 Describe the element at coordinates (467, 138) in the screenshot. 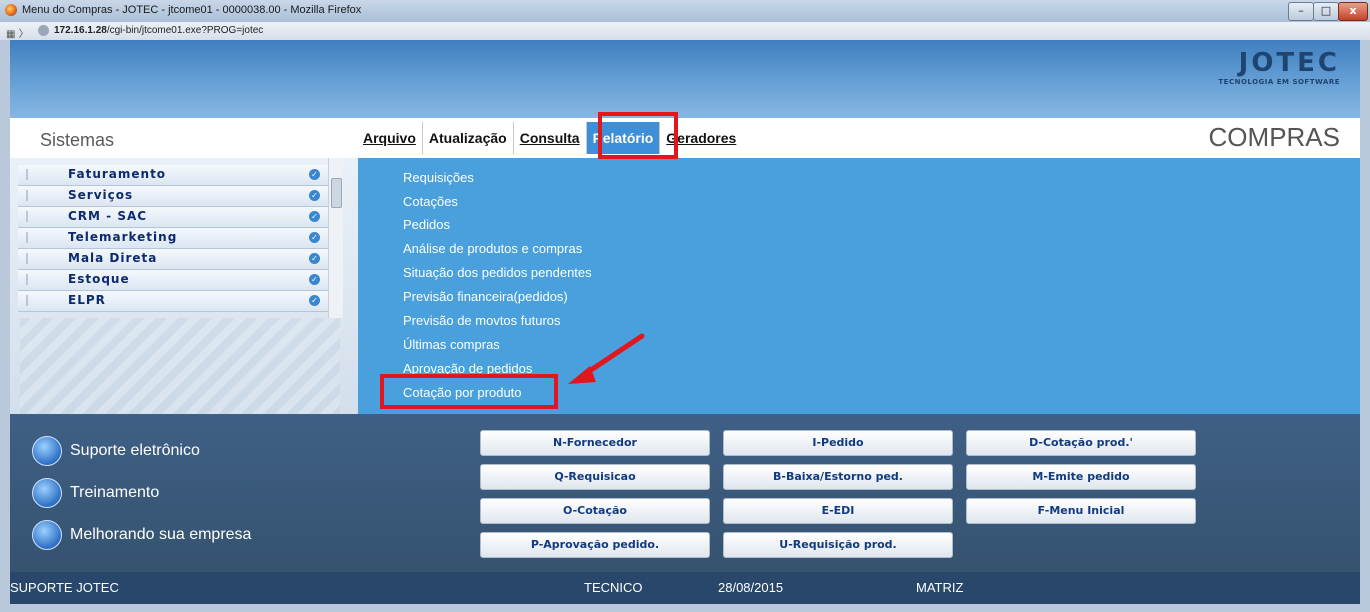

I see `menu-atualizacao: Atualização` at that location.